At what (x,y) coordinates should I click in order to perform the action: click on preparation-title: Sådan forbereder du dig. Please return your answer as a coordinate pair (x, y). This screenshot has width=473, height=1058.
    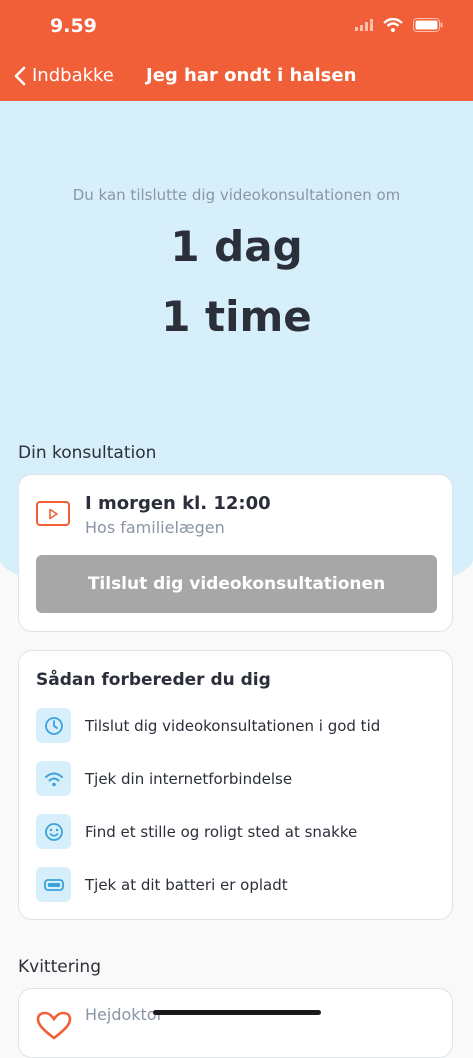
    Looking at the image, I should click on (153, 680).